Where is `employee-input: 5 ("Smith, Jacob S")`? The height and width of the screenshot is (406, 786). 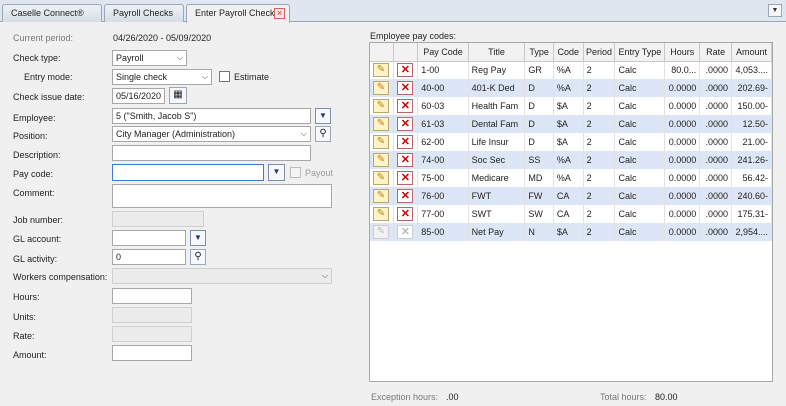
employee-input: 5 ("Smith, Jacob S") is located at coordinates (211, 116).